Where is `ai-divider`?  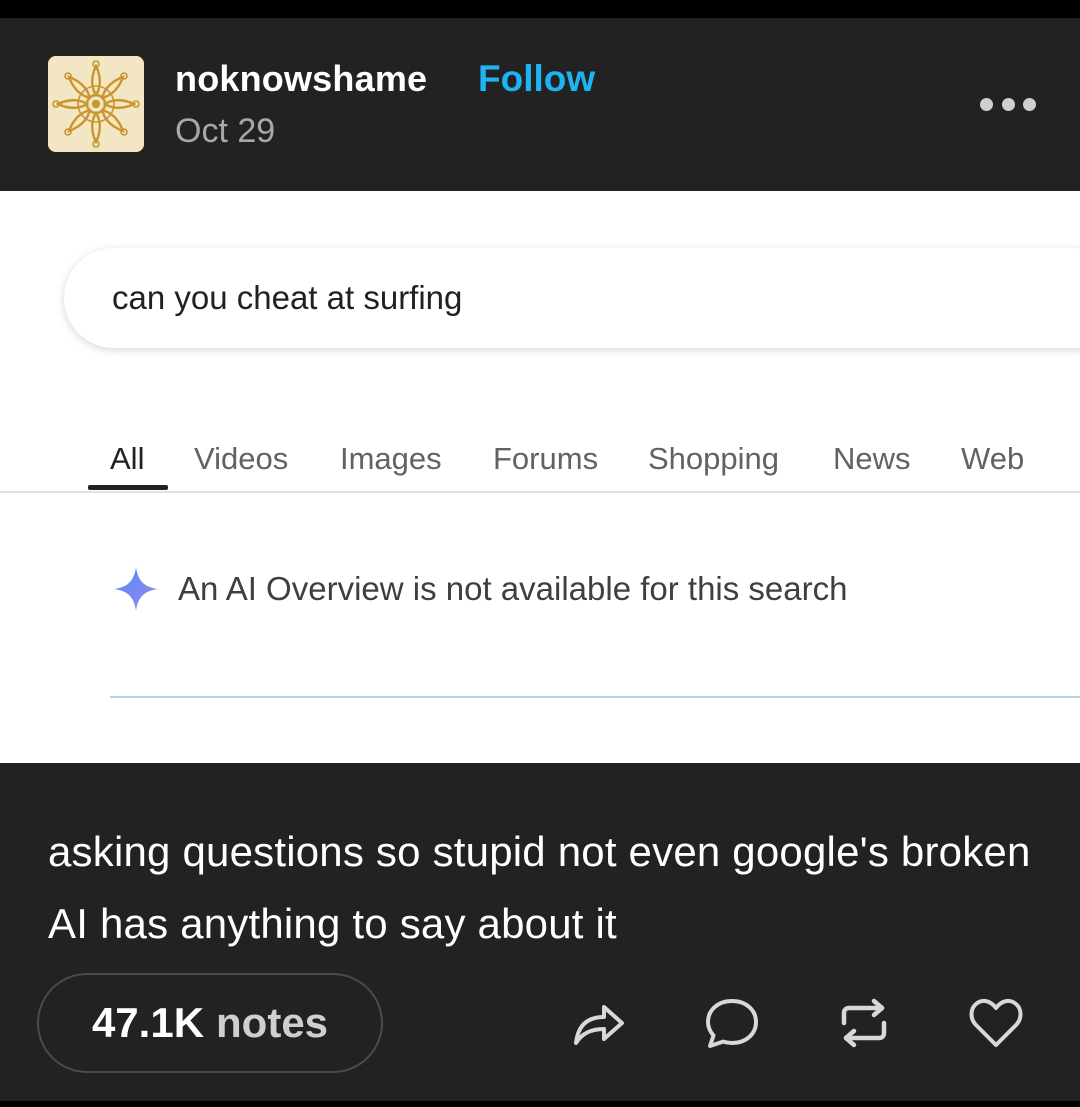
ai-divider is located at coordinates (595, 697).